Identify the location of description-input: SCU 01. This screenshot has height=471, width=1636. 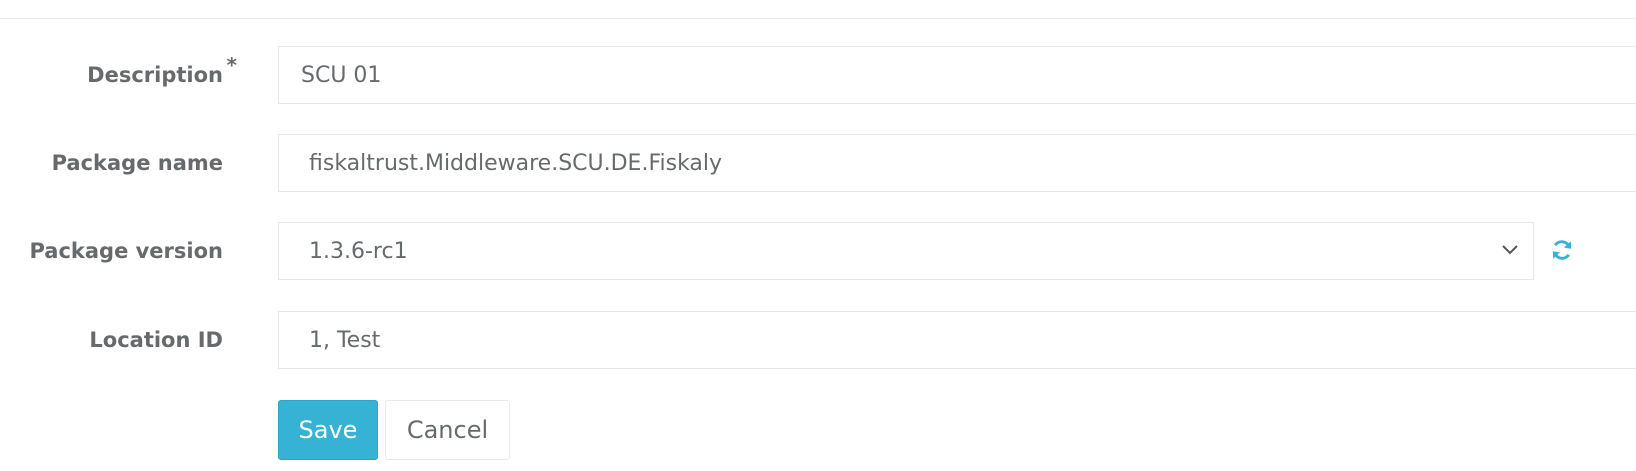
(957, 75).